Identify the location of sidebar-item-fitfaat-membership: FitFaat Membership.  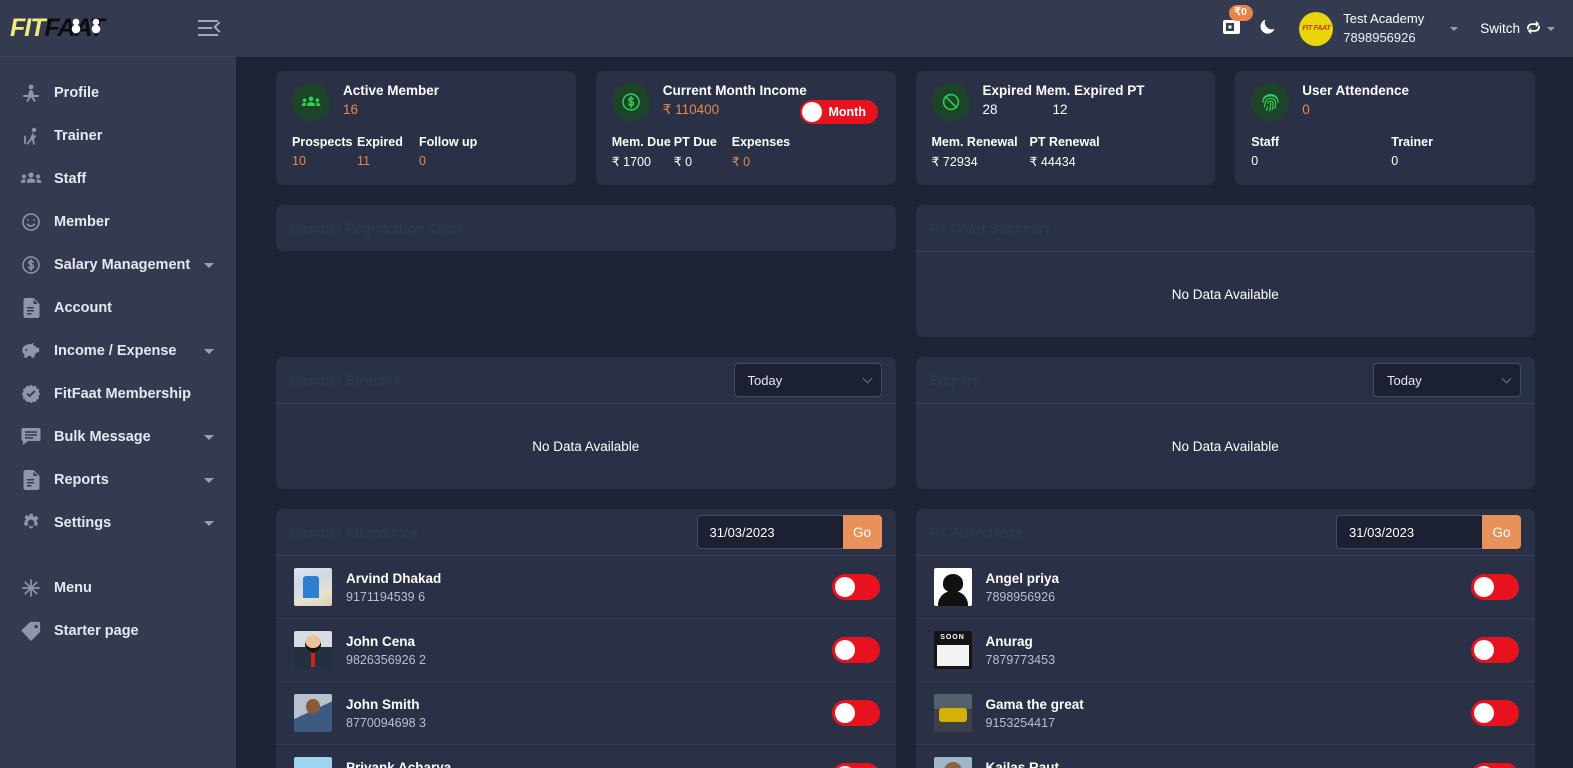
(118, 393).